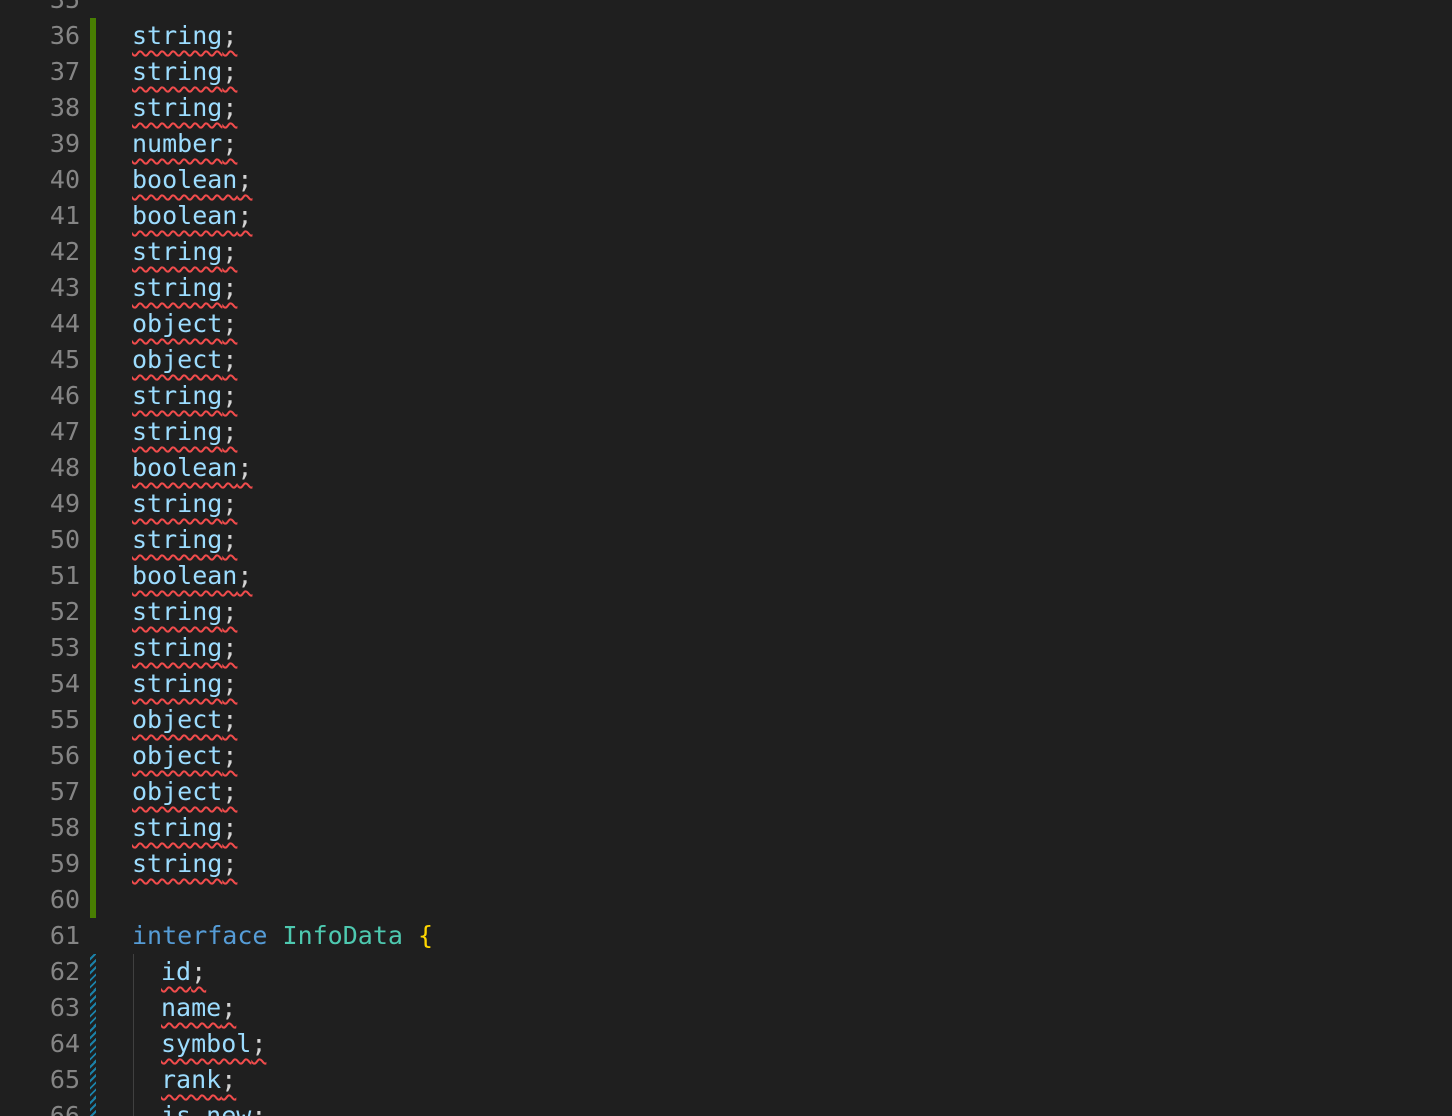  What do you see at coordinates (726, 756) in the screenshot?
I see `code-line: 56 object;` at bounding box center [726, 756].